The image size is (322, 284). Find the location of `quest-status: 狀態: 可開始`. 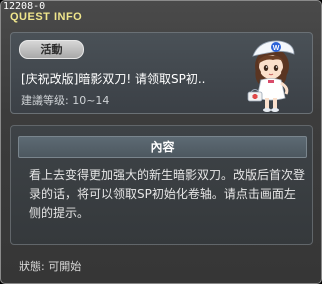

quest-status: 狀態: 可開始 is located at coordinates (50, 266).